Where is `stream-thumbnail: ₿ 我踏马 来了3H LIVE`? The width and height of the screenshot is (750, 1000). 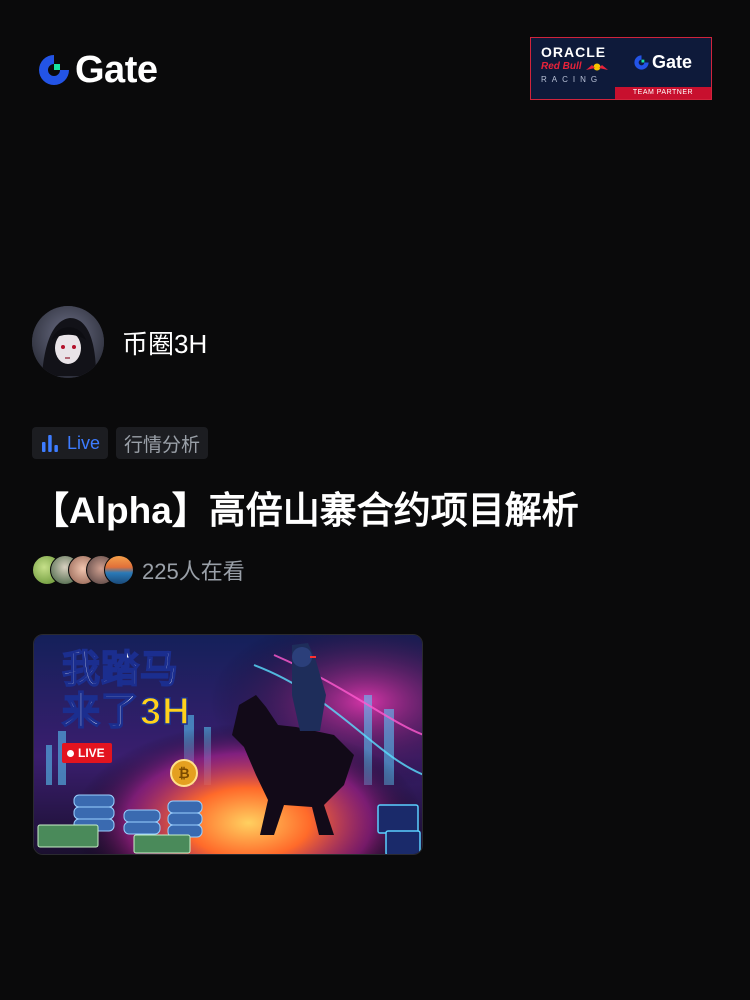 stream-thumbnail: ₿ 我踏马 来了3H LIVE is located at coordinates (228, 744).